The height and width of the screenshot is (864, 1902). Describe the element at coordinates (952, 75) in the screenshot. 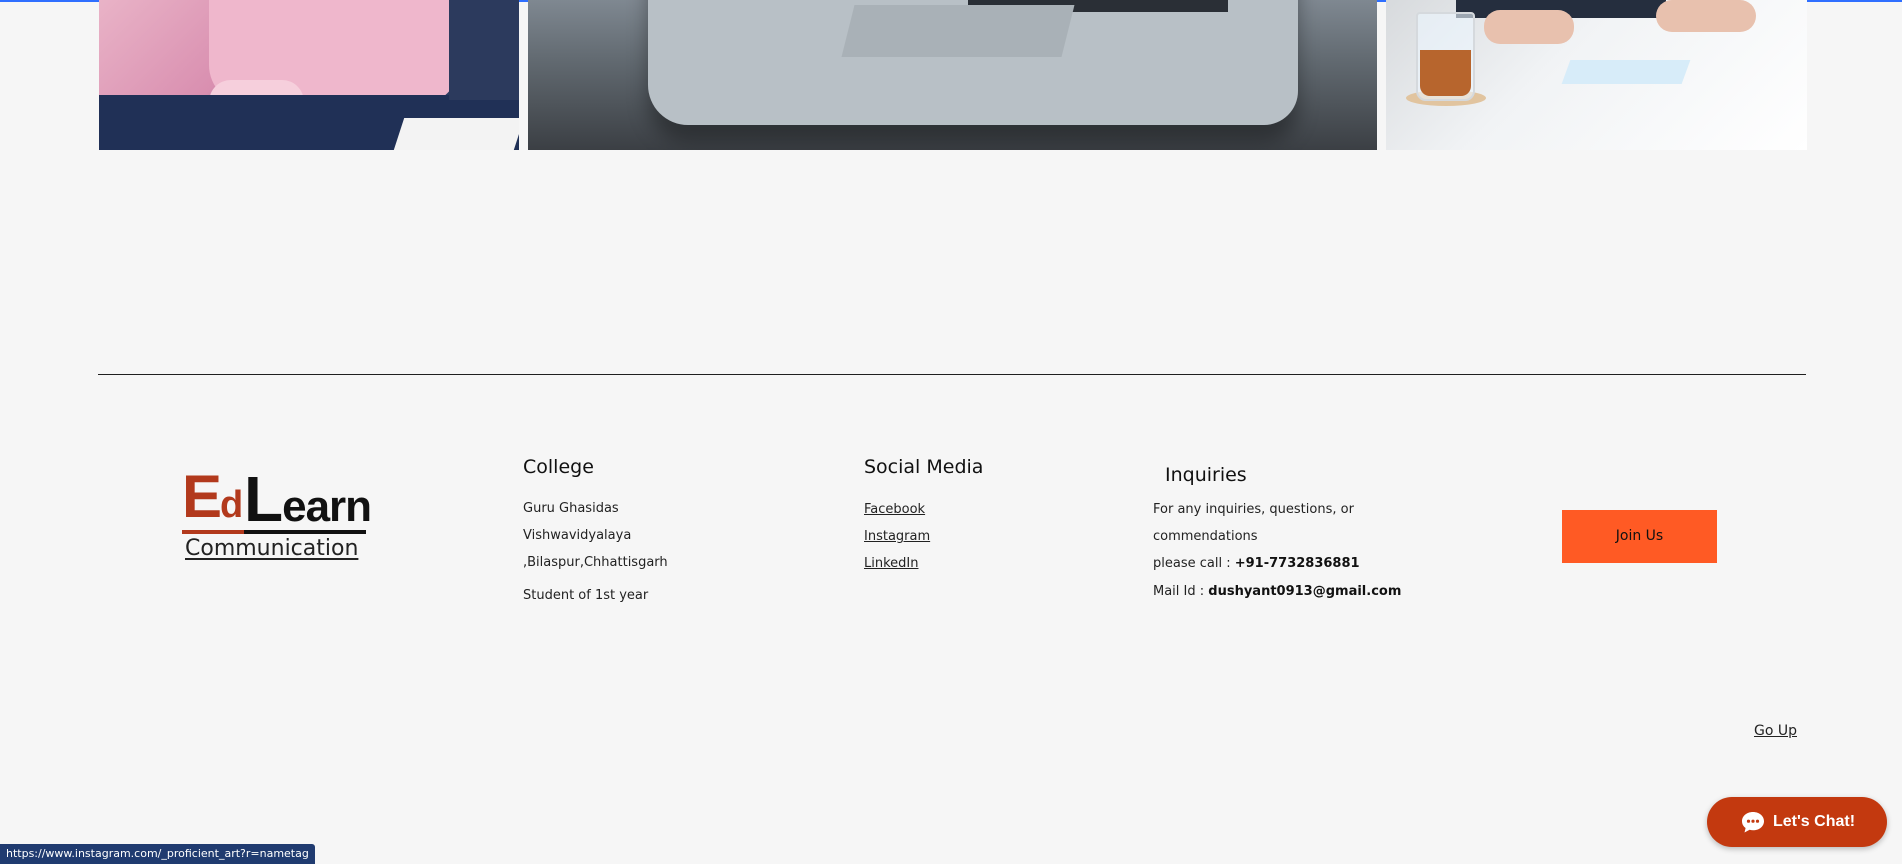

I see `gallery-image-laptop` at that location.